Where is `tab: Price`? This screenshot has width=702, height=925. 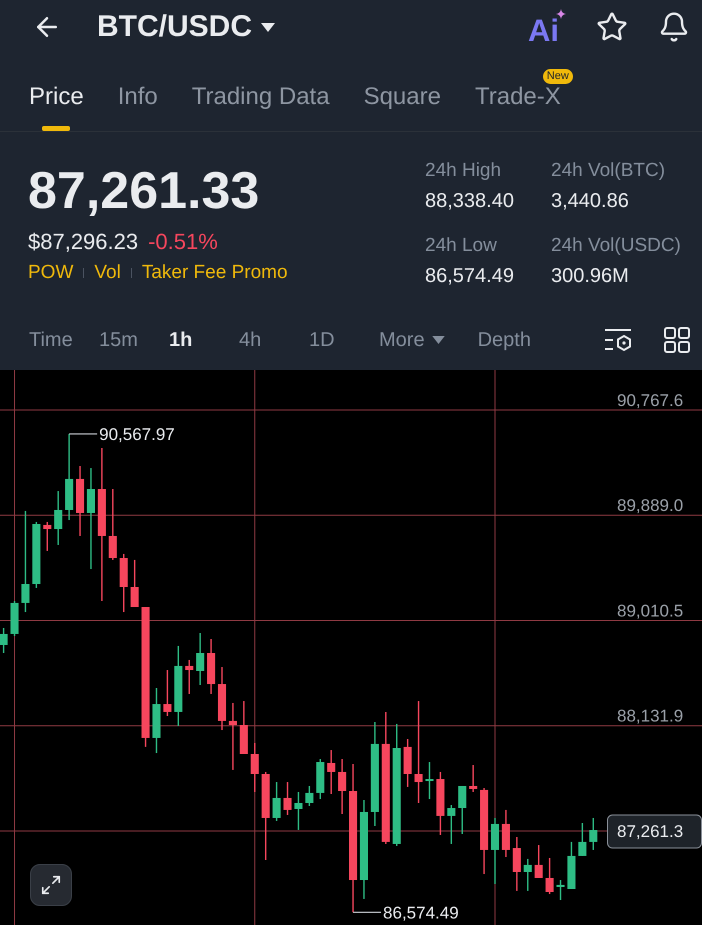 tab: Price is located at coordinates (56, 108).